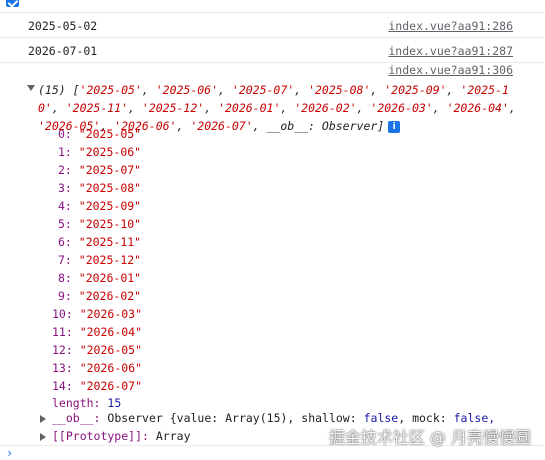 The width and height of the screenshot is (545, 460). What do you see at coordinates (66, 350) in the screenshot?
I see `array-item-index: 12:` at bounding box center [66, 350].